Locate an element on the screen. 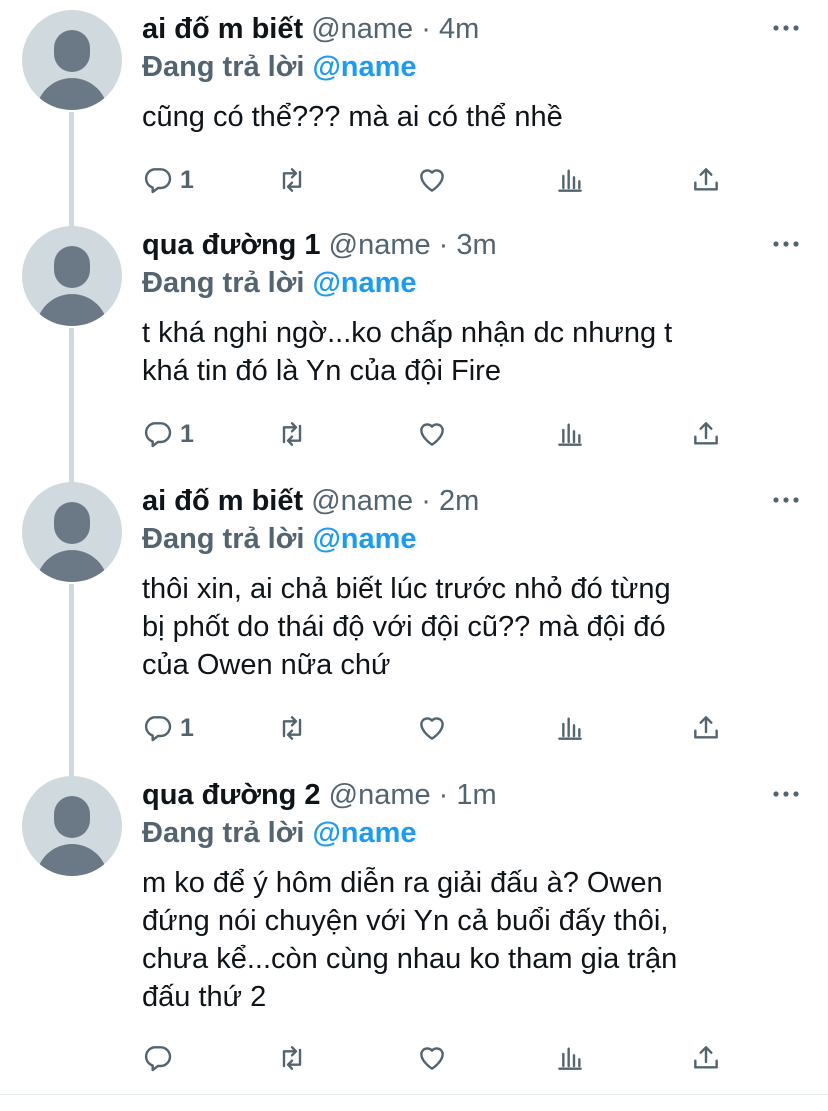  tweet-text-line: đứng nói chuyện với Yn cả buổi đấy thôi, is located at coordinates (405, 921).